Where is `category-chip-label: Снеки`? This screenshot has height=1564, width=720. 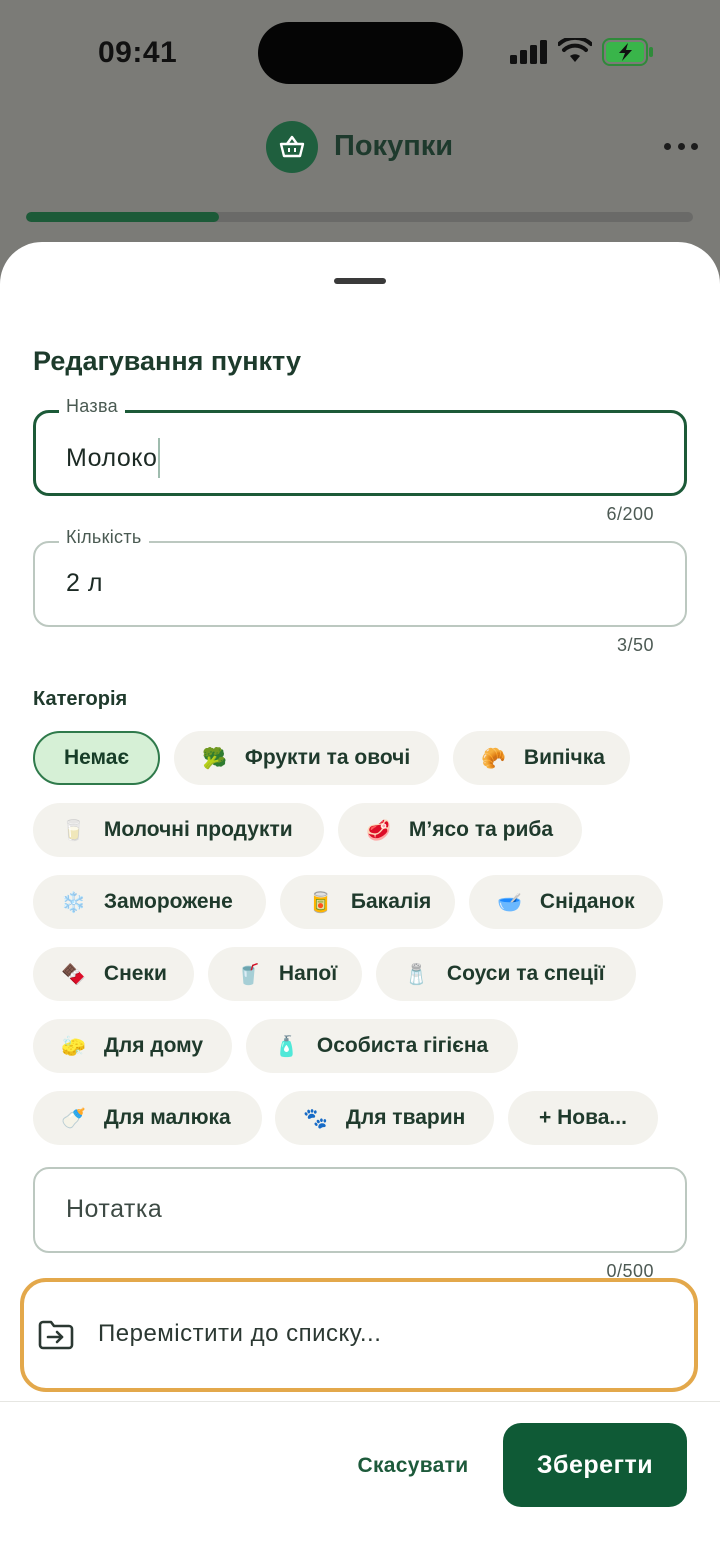
category-chip-label: Снеки is located at coordinates (135, 973).